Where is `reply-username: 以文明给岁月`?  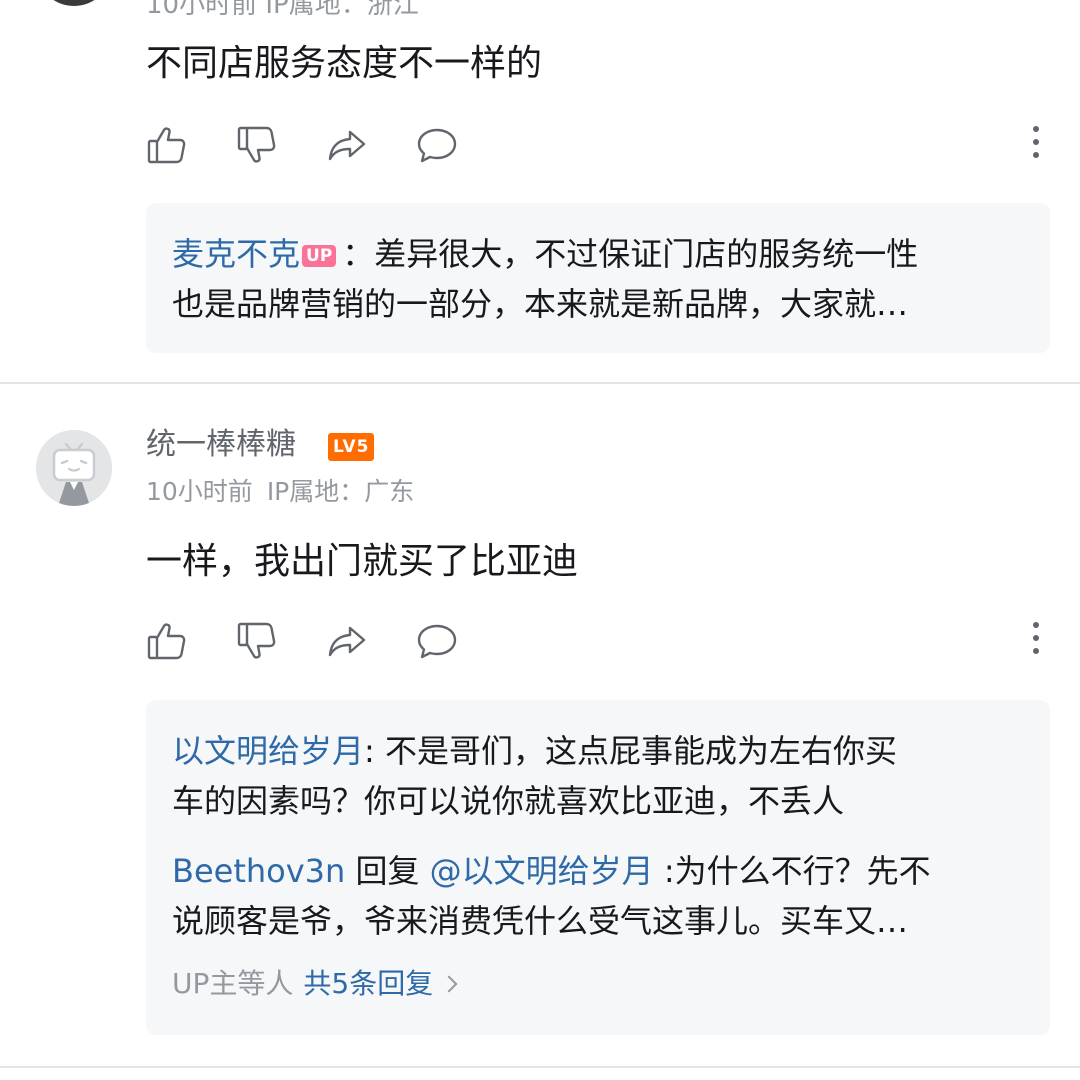 reply-username: 以文明给岁月 is located at coordinates (268, 751).